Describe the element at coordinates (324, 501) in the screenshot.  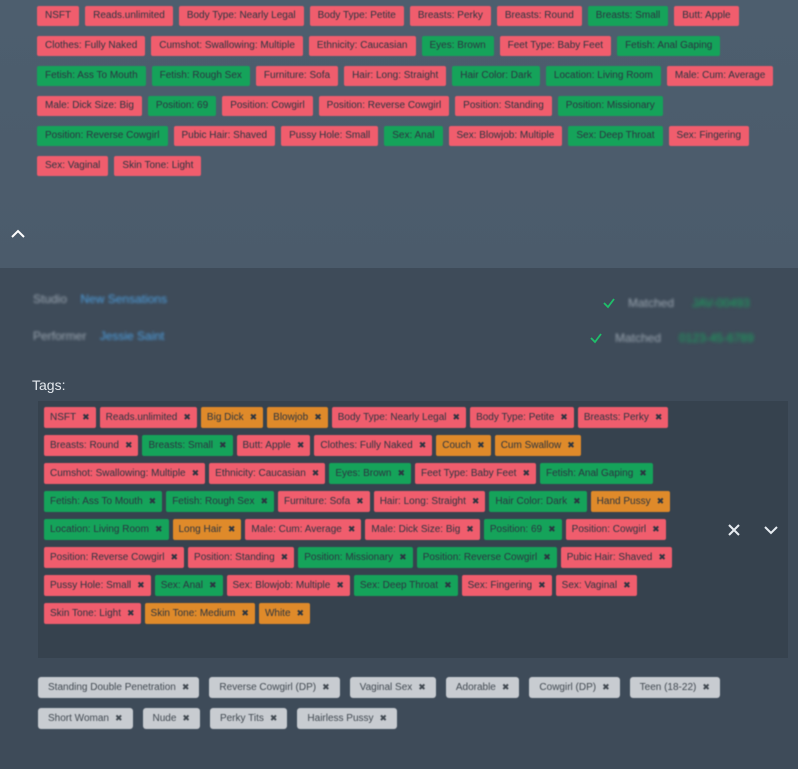
I see `tag-chip: Furniture: Sofa ✖` at that location.